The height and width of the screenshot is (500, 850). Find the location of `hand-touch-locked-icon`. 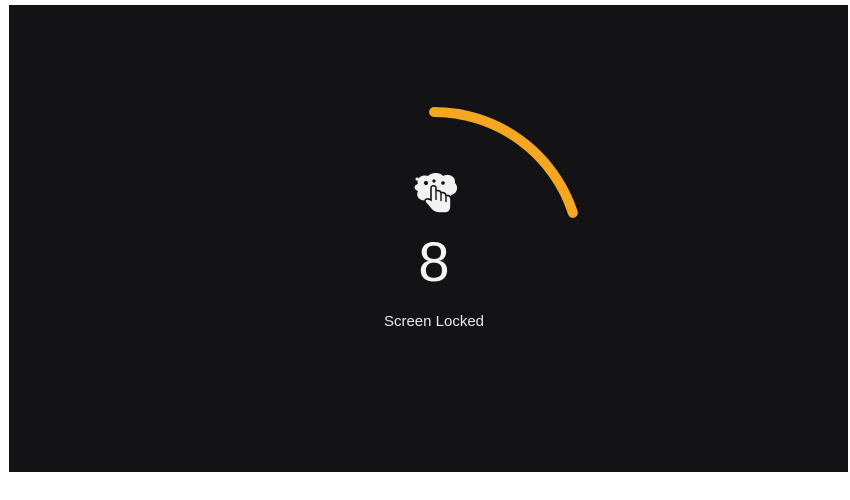

hand-touch-locked-icon is located at coordinates (435, 193).